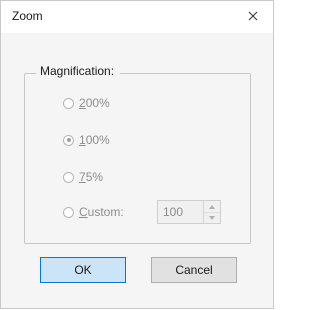  I want to click on spin-down-button, so click(212, 217).